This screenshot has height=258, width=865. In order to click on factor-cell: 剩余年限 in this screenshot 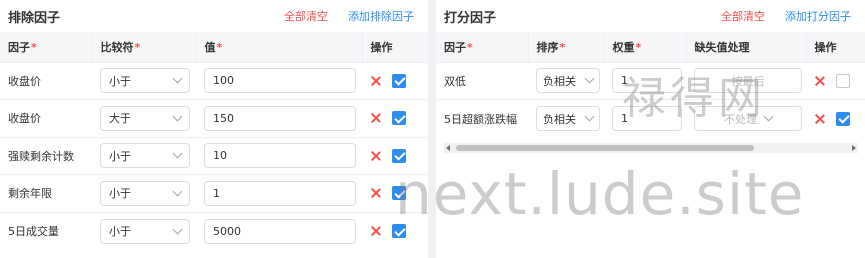, I will do `click(46, 193)`.